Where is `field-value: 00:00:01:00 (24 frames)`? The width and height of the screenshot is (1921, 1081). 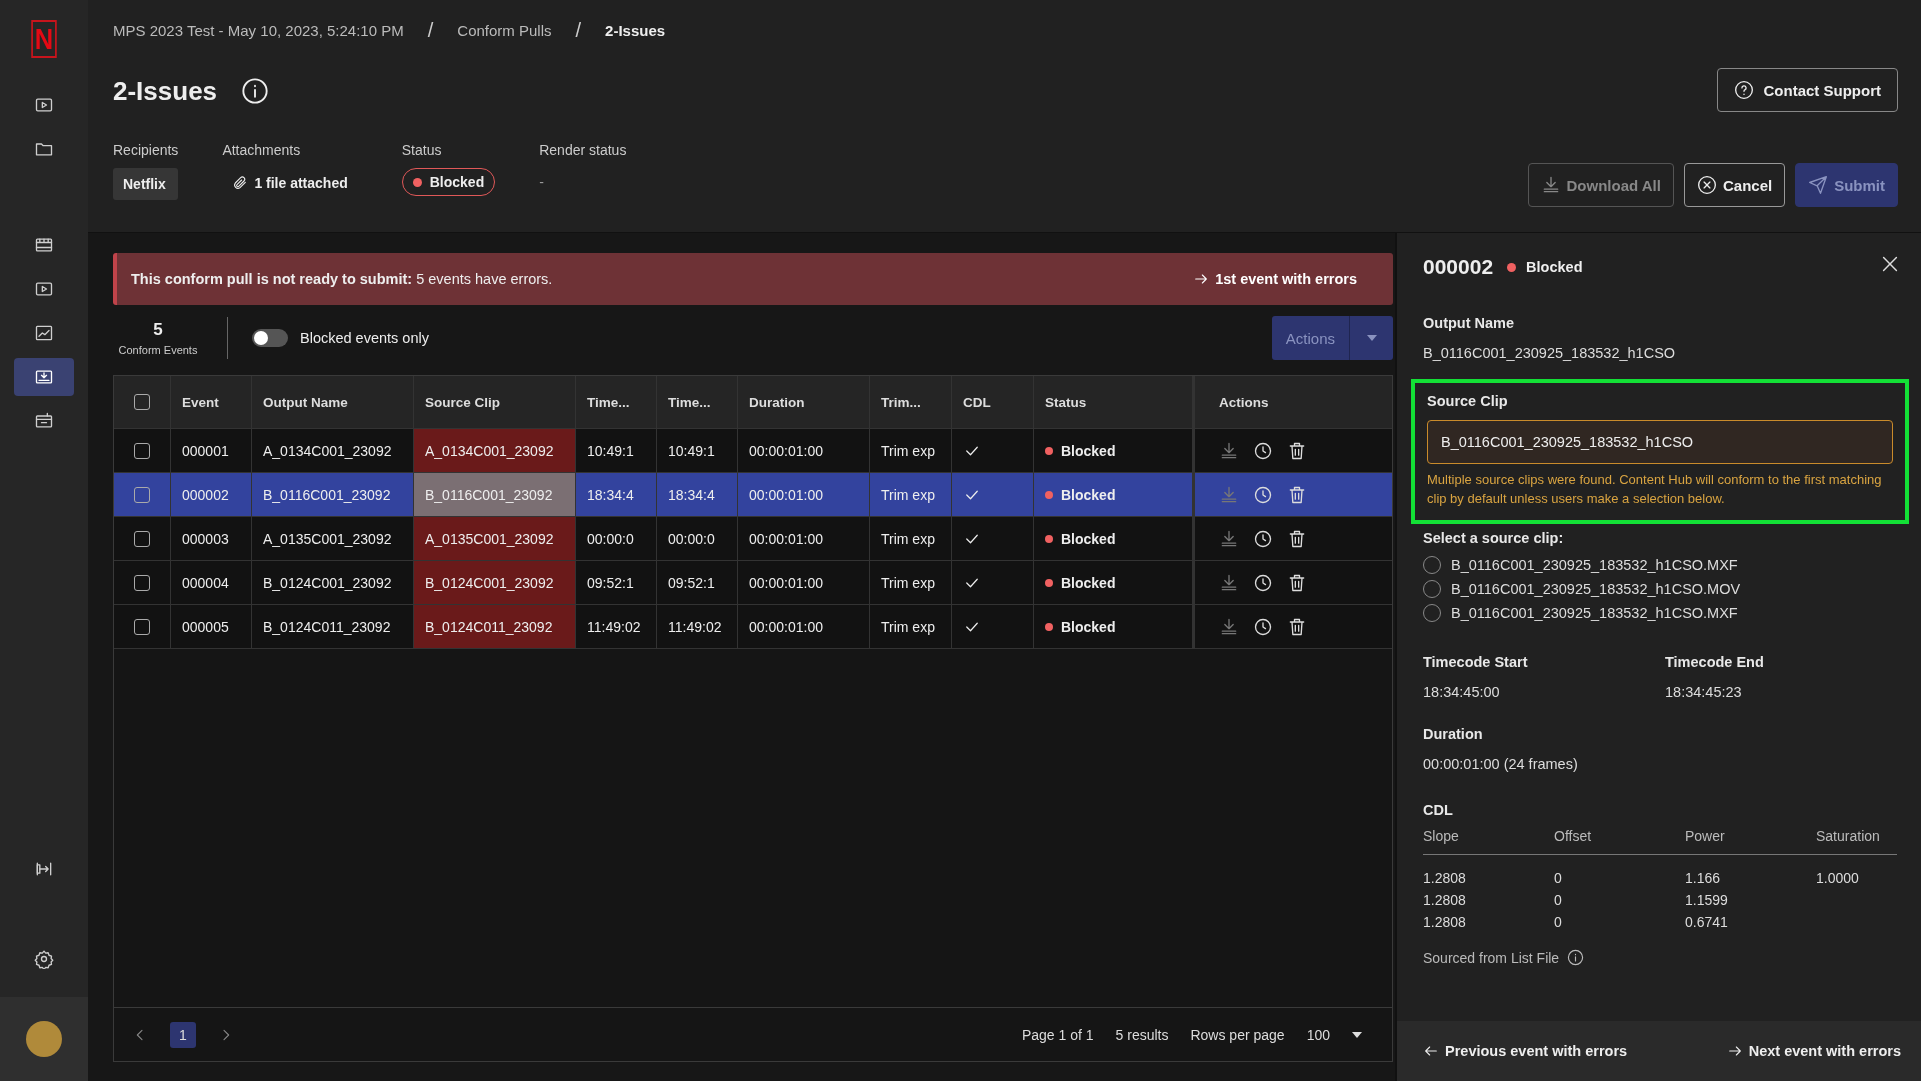
field-value: 00:00:01:00 (24 frames) is located at coordinates (1501, 764).